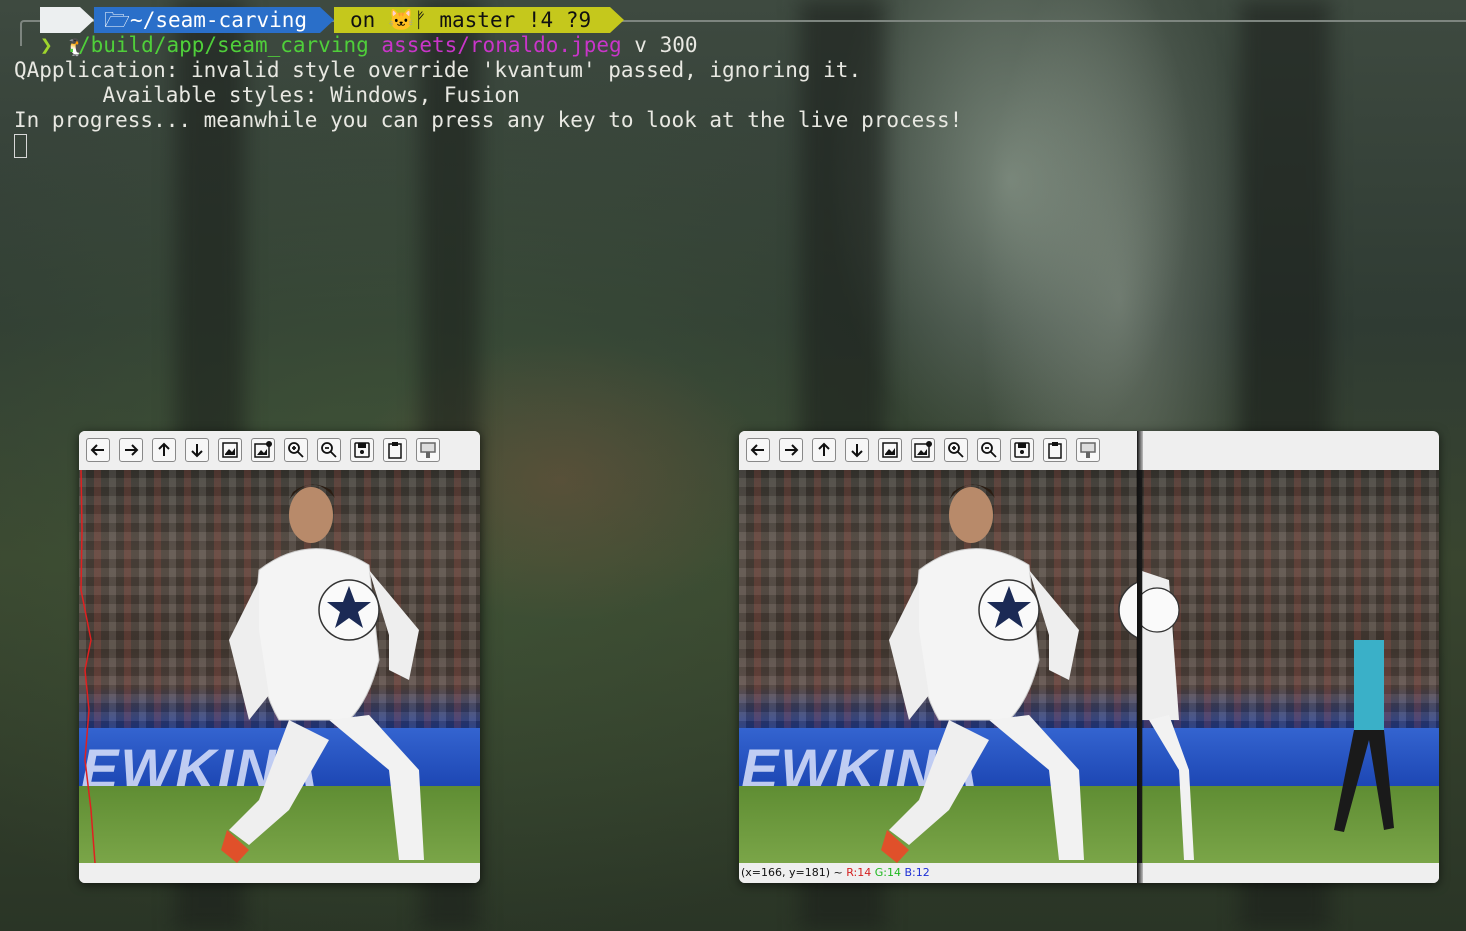 Image resolution: width=1466 pixels, height=931 pixels. I want to click on git-segment: on 🐱ᚠ master !4 ?9, so click(472, 20).